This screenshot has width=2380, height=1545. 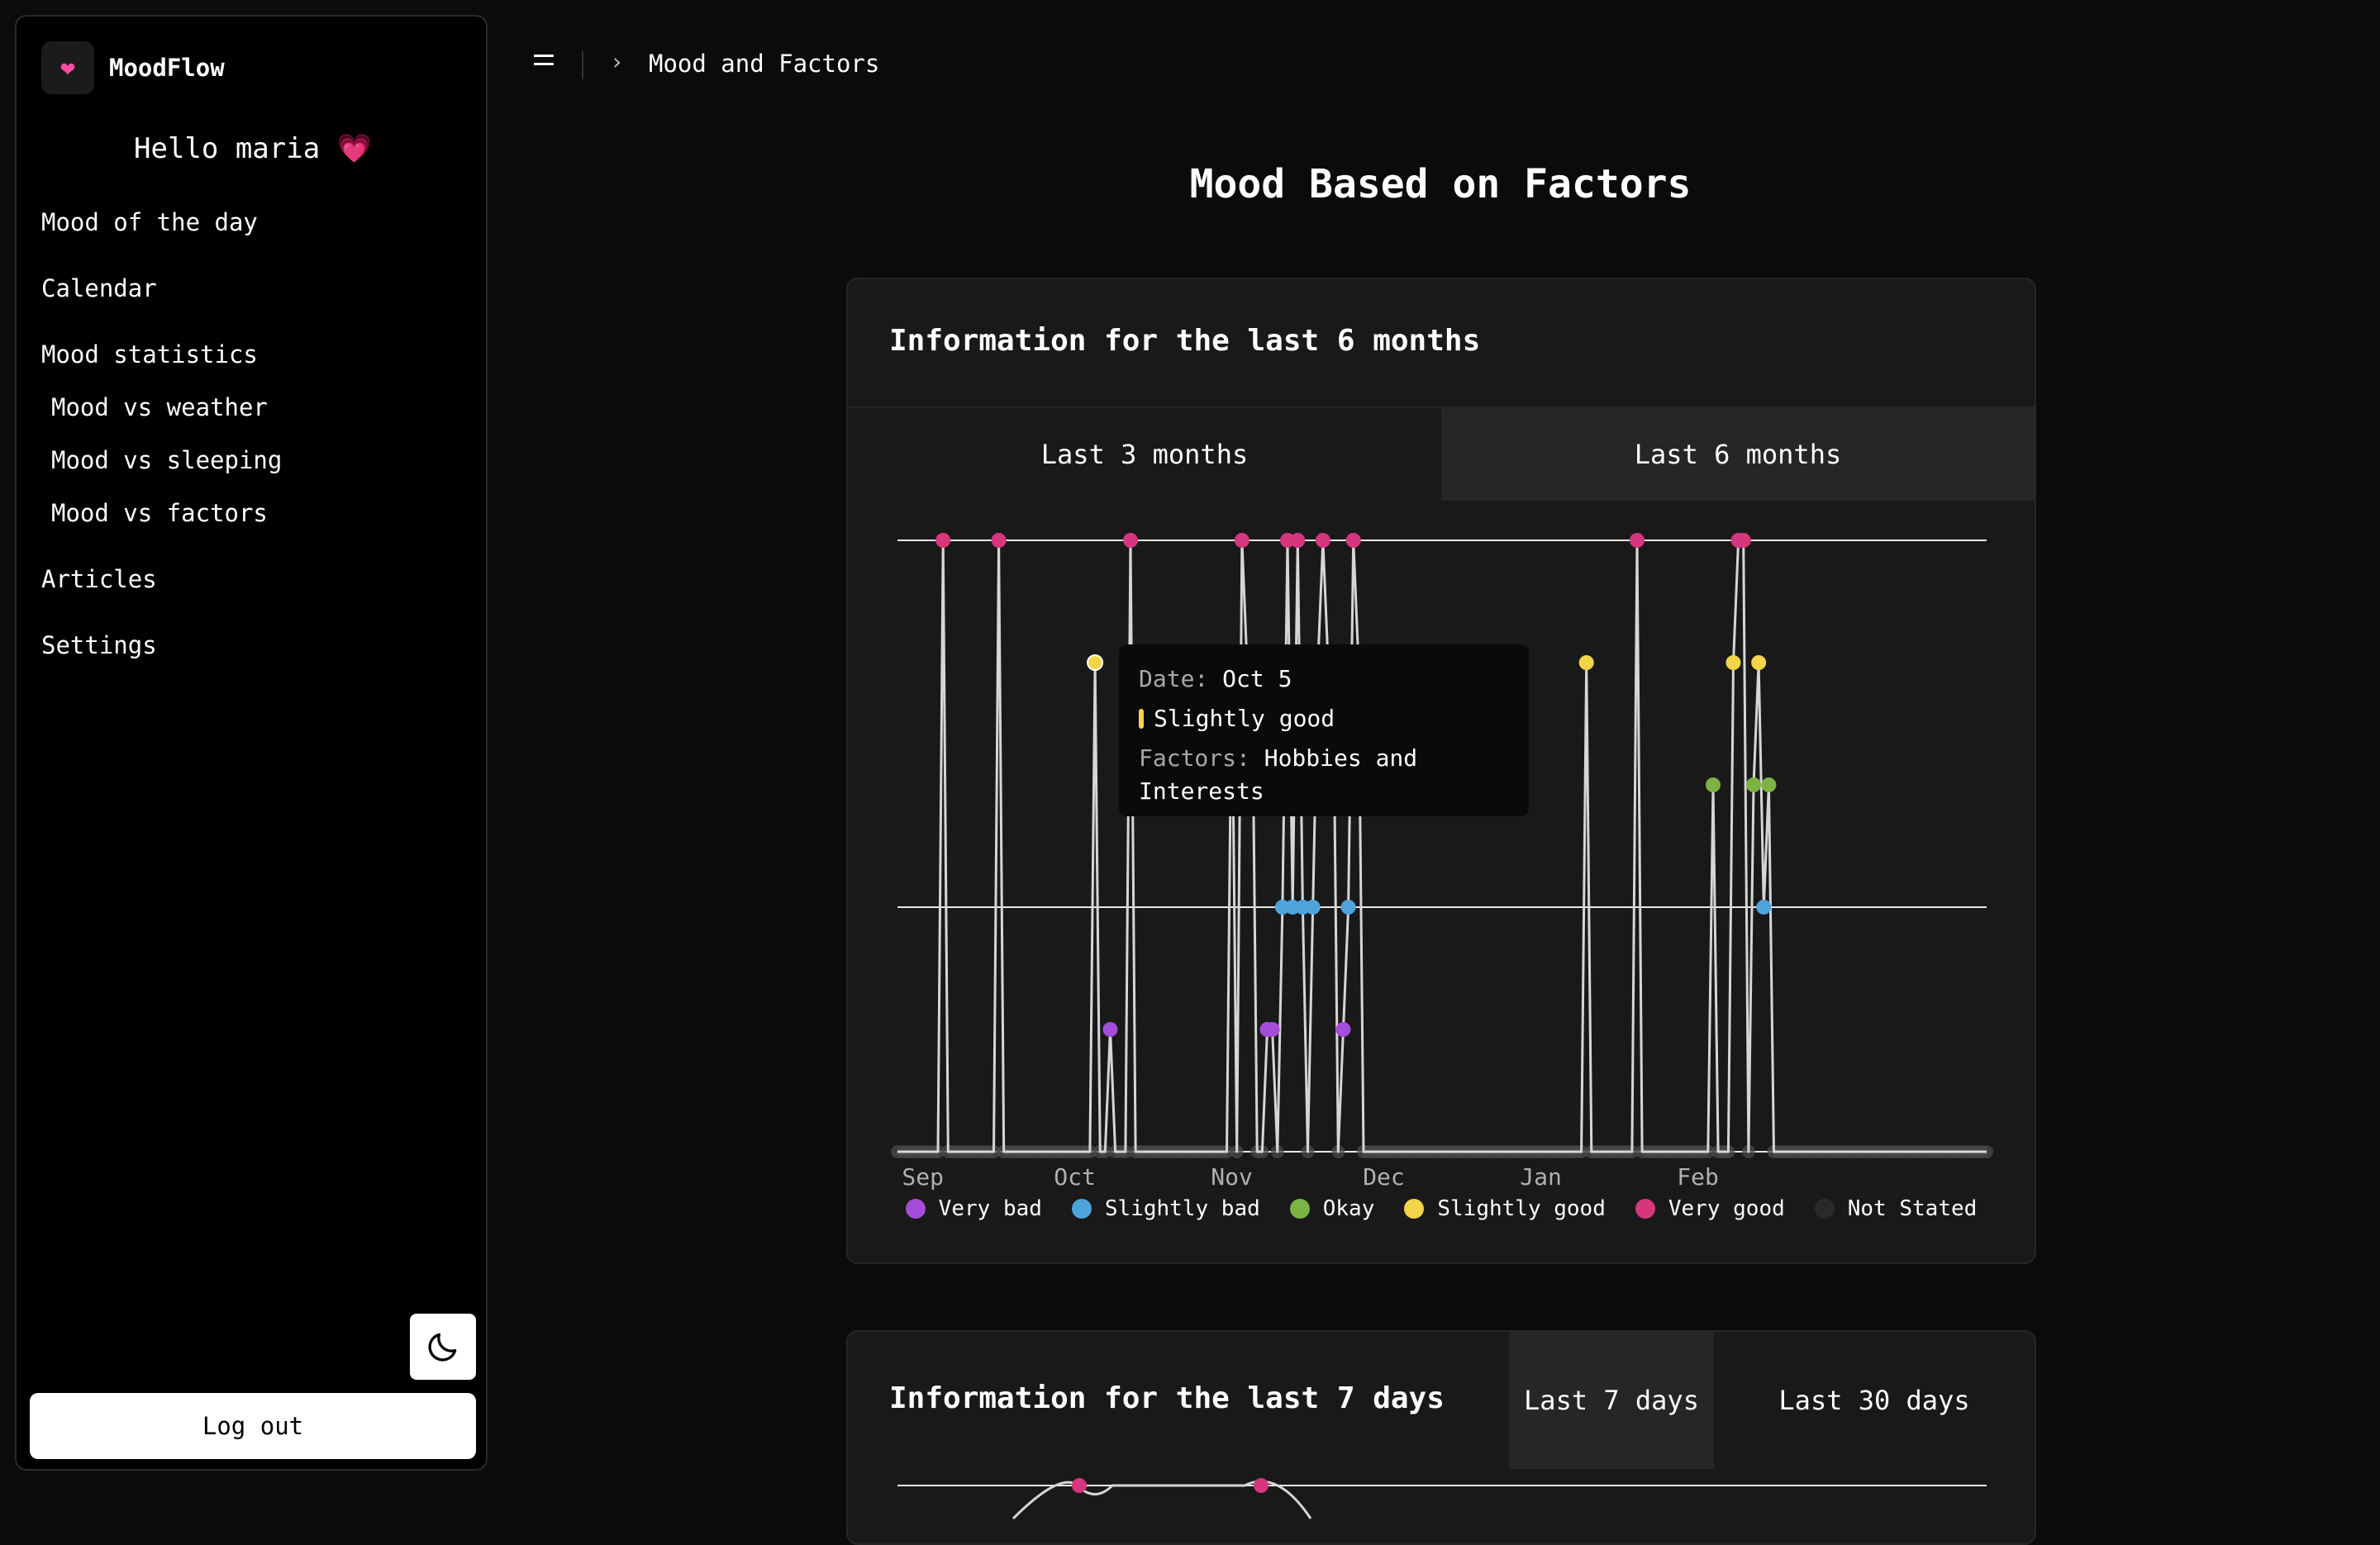 I want to click on tab-last-30-days: Last 30 days, so click(x=1874, y=1400).